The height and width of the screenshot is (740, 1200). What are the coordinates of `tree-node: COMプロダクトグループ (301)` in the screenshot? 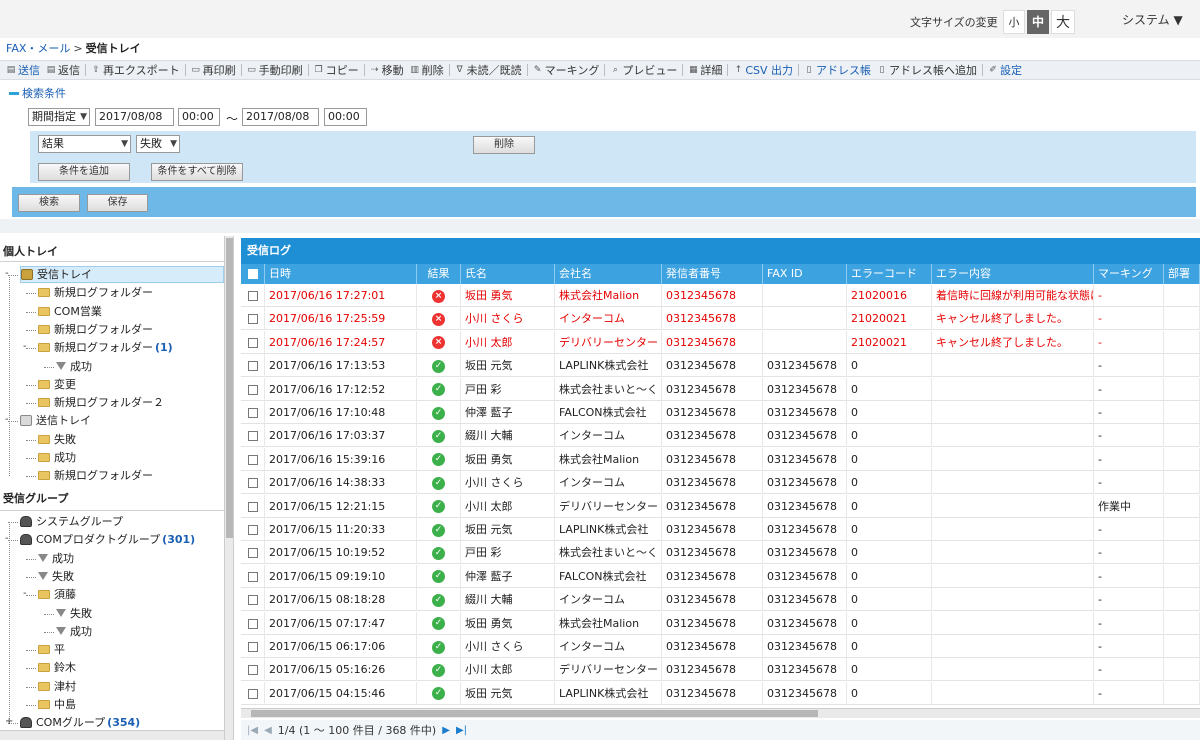 It's located at (107, 539).